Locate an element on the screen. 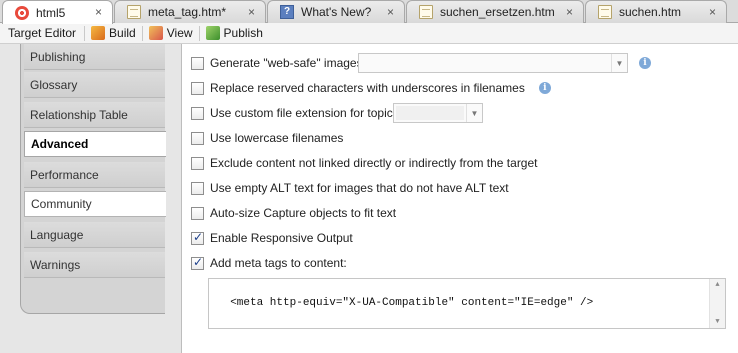 This screenshot has width=738, height=353. responsive-output-checkbox is located at coordinates (197, 237).